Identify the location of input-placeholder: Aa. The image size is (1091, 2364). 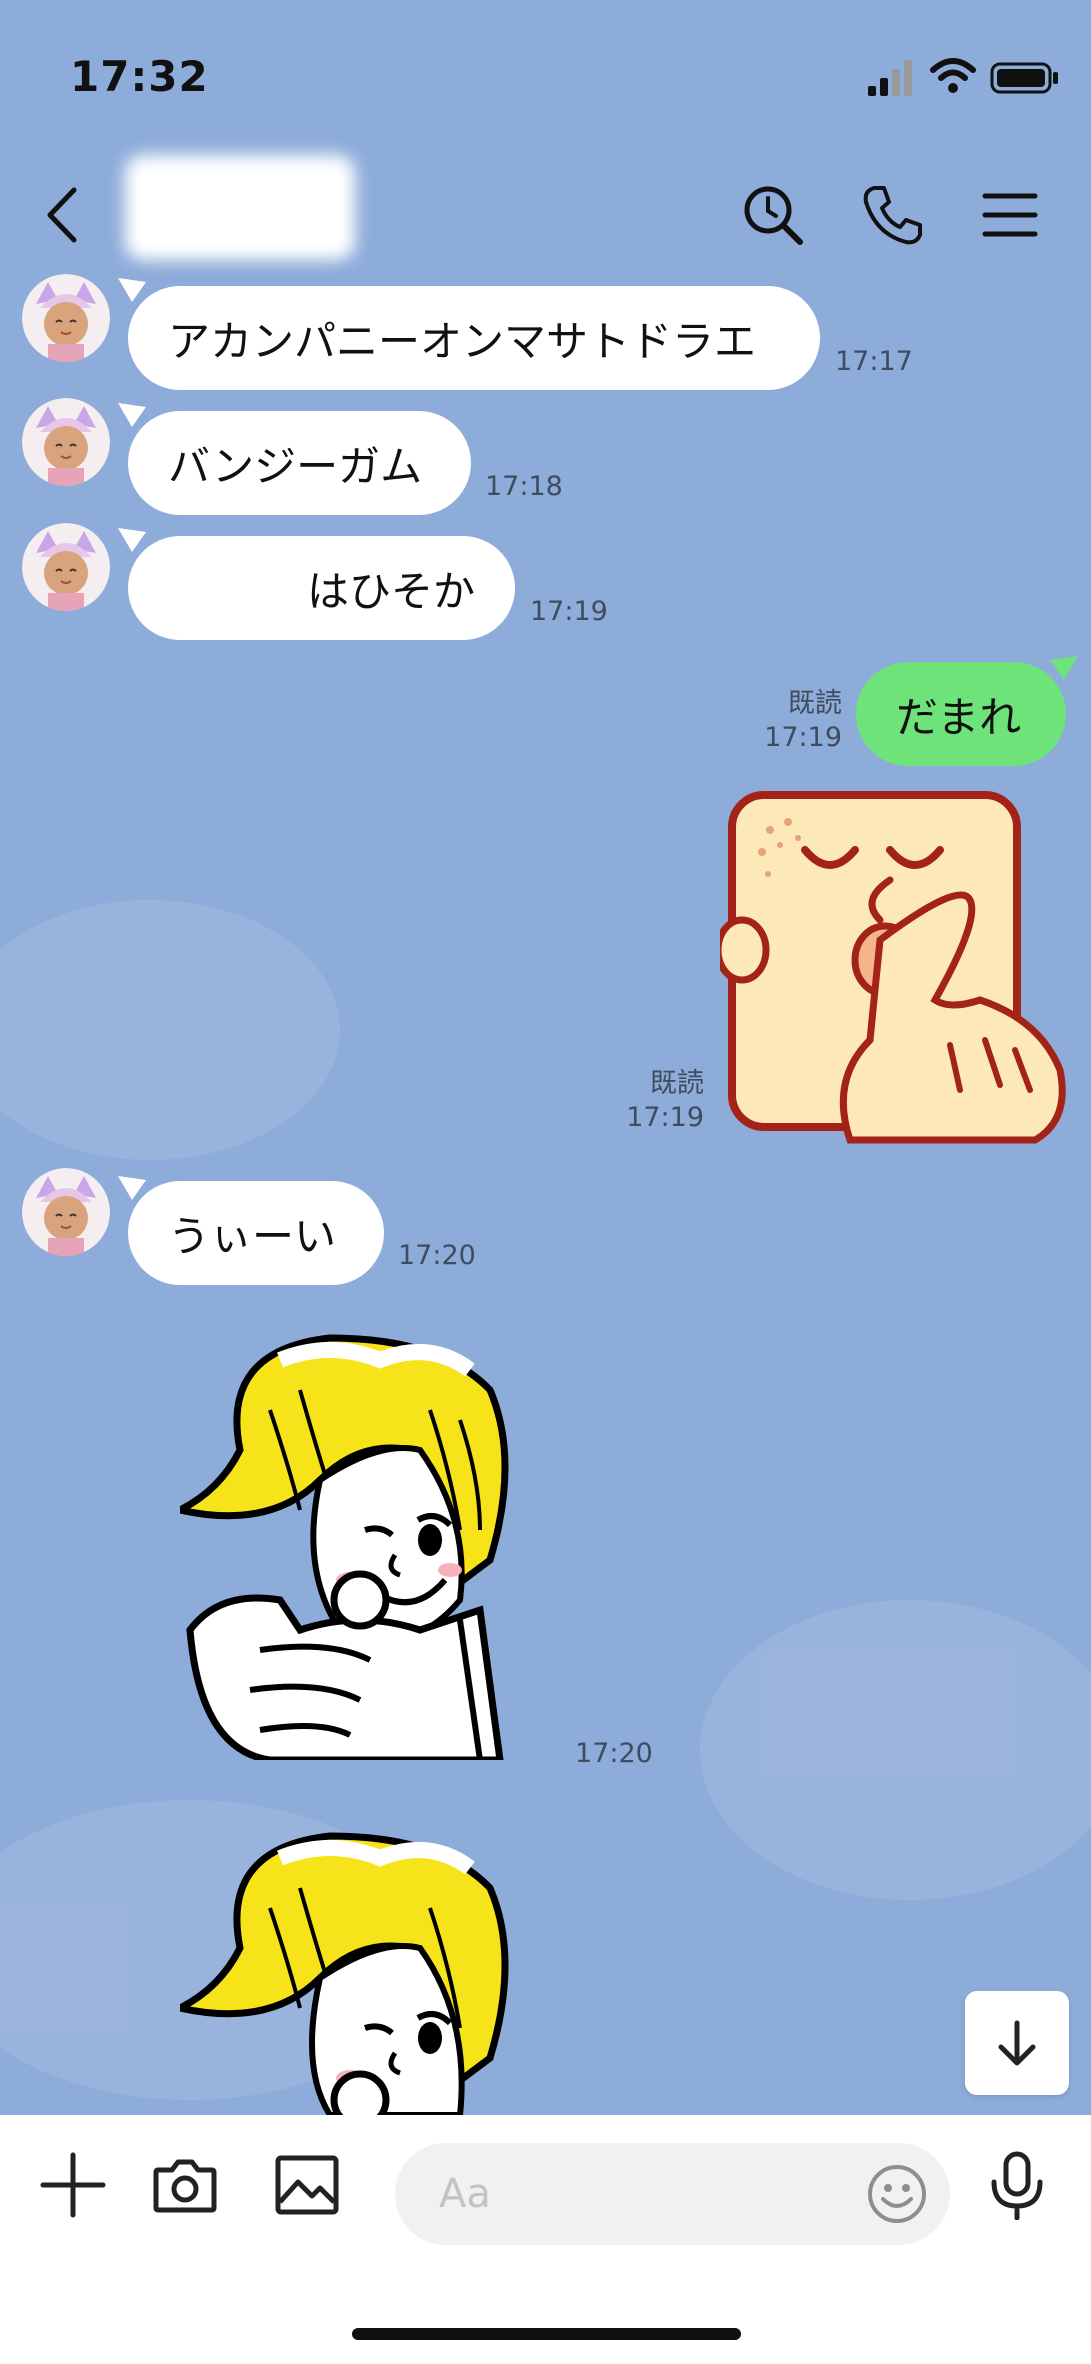
(465, 2194).